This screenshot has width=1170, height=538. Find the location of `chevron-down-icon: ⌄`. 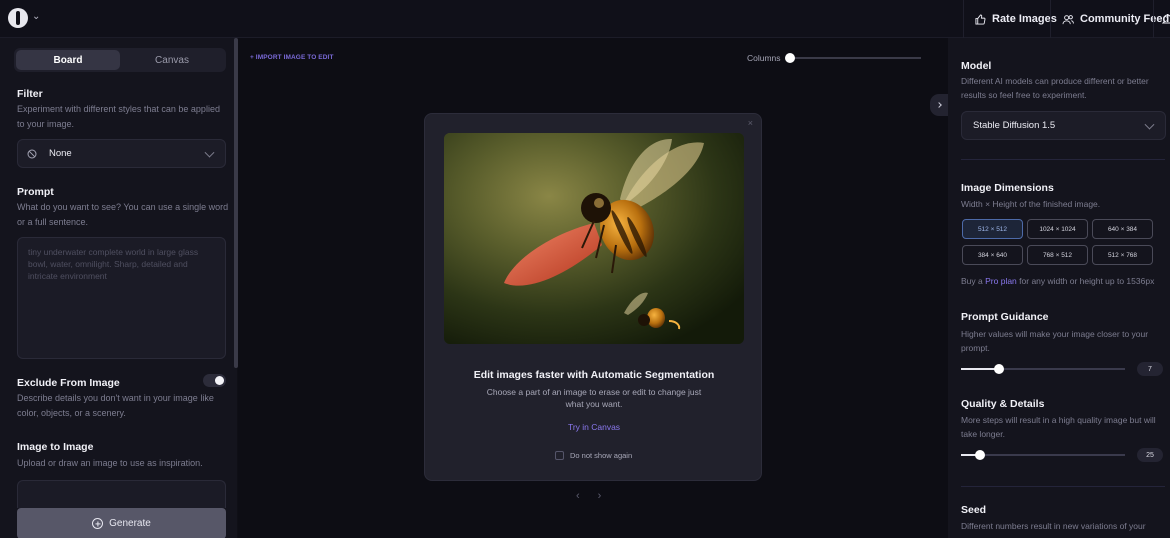

chevron-down-icon: ⌄ is located at coordinates (37, 17).